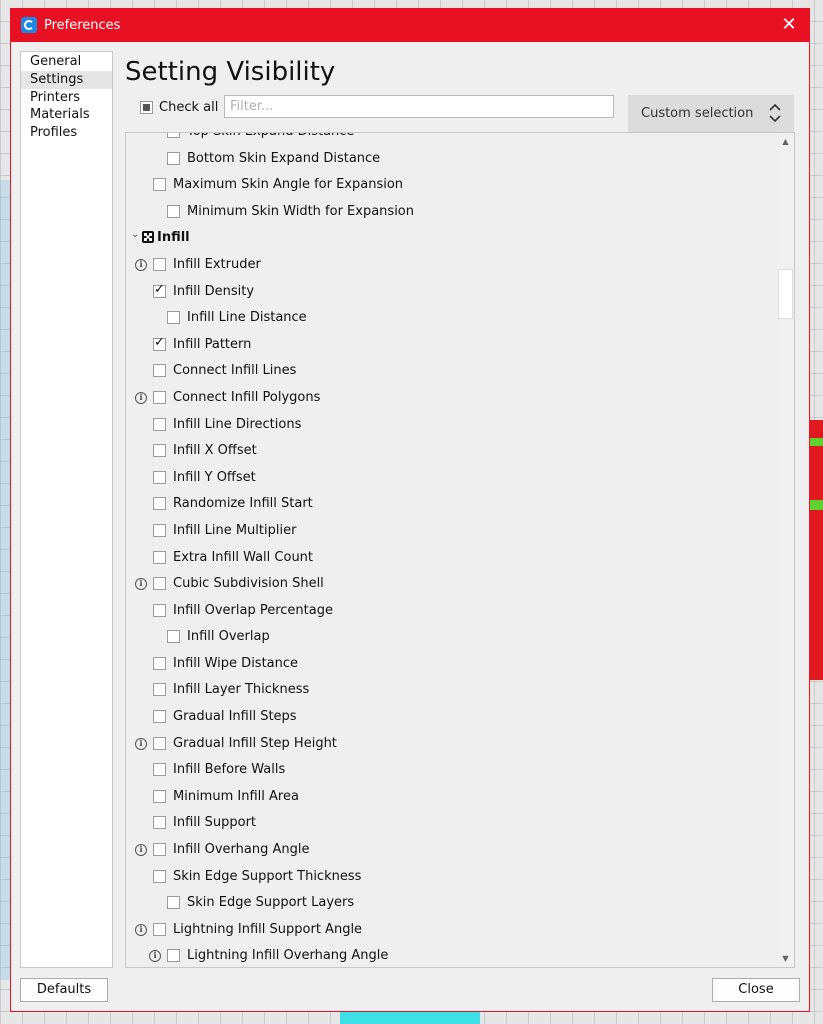 This screenshot has width=823, height=1024. What do you see at coordinates (451, 690) in the screenshot?
I see `setting-row: Infill Layer Thickness` at bounding box center [451, 690].